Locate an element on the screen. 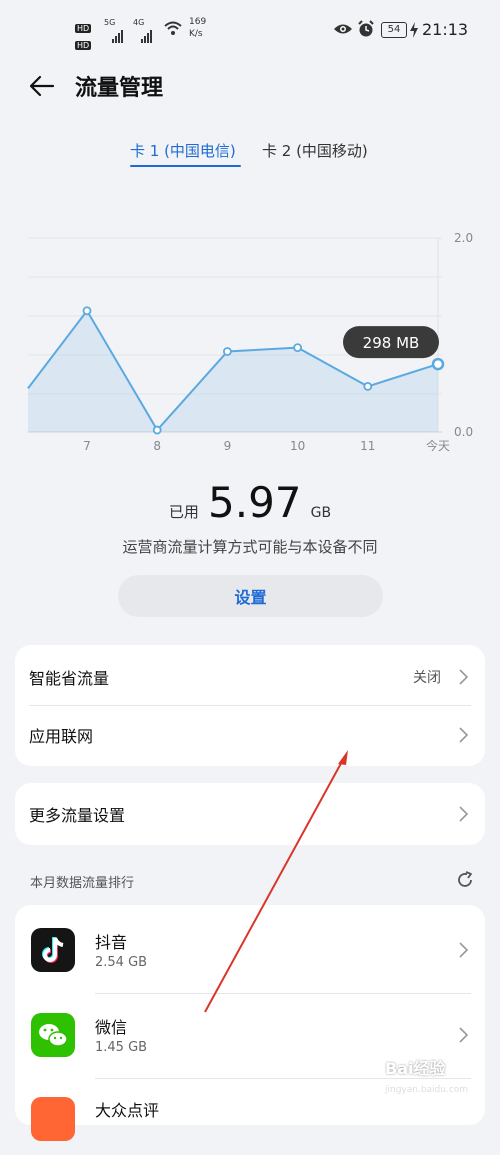 The width and height of the screenshot is (500, 1155). more-data-settings-row: 更多流量设置 is located at coordinates (250, 814).